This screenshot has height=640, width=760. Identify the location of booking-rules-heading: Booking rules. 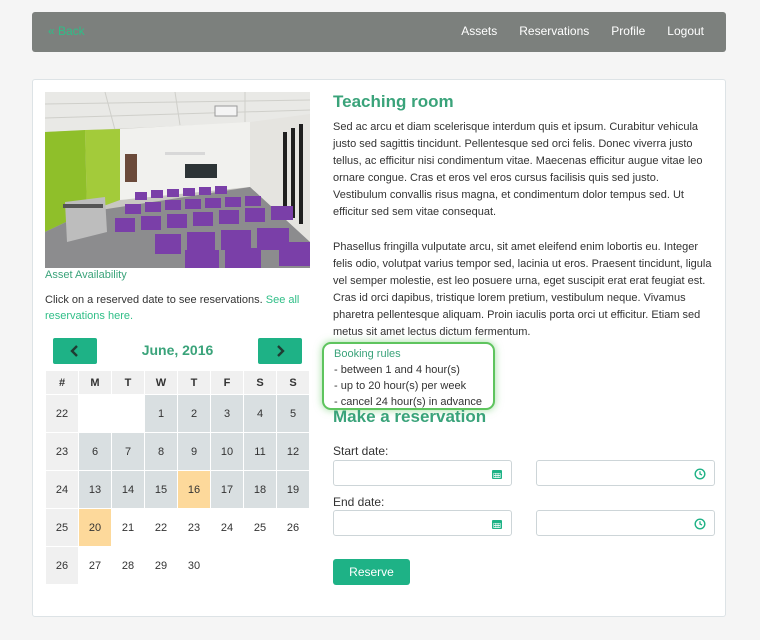
(367, 354).